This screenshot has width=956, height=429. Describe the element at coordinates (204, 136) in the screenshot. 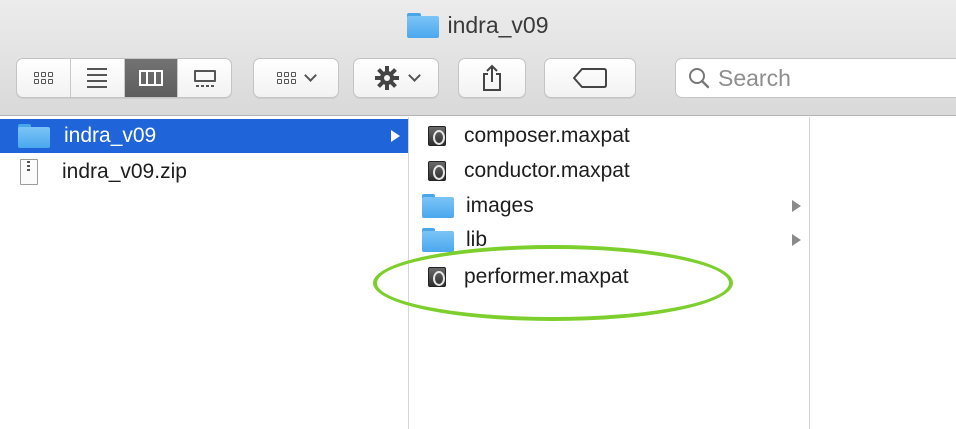

I see `list-item-folder: indra_v09` at that location.